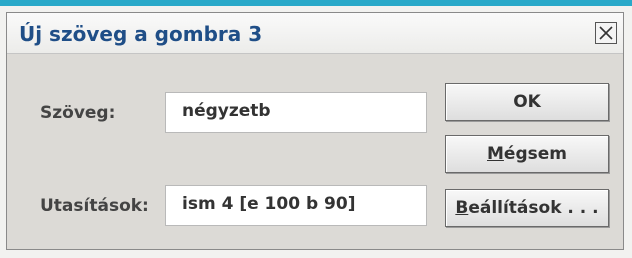 Image resolution: width=632 pixels, height=258 pixels. Describe the element at coordinates (533, 208) in the screenshot. I see `settings-button-label: eállítások . . .` at that location.